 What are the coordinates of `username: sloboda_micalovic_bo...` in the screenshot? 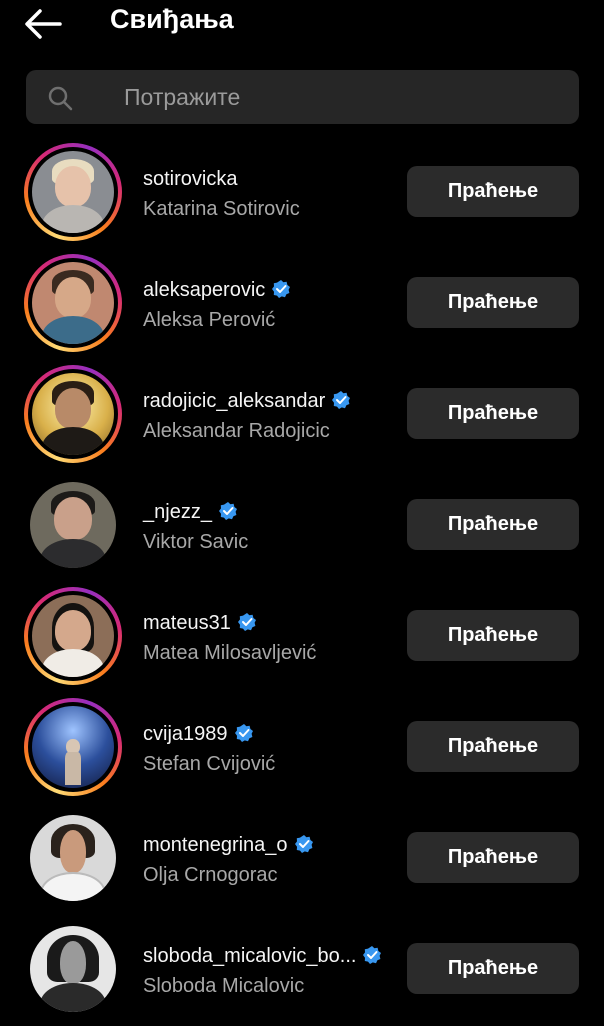 It's located at (262, 956).